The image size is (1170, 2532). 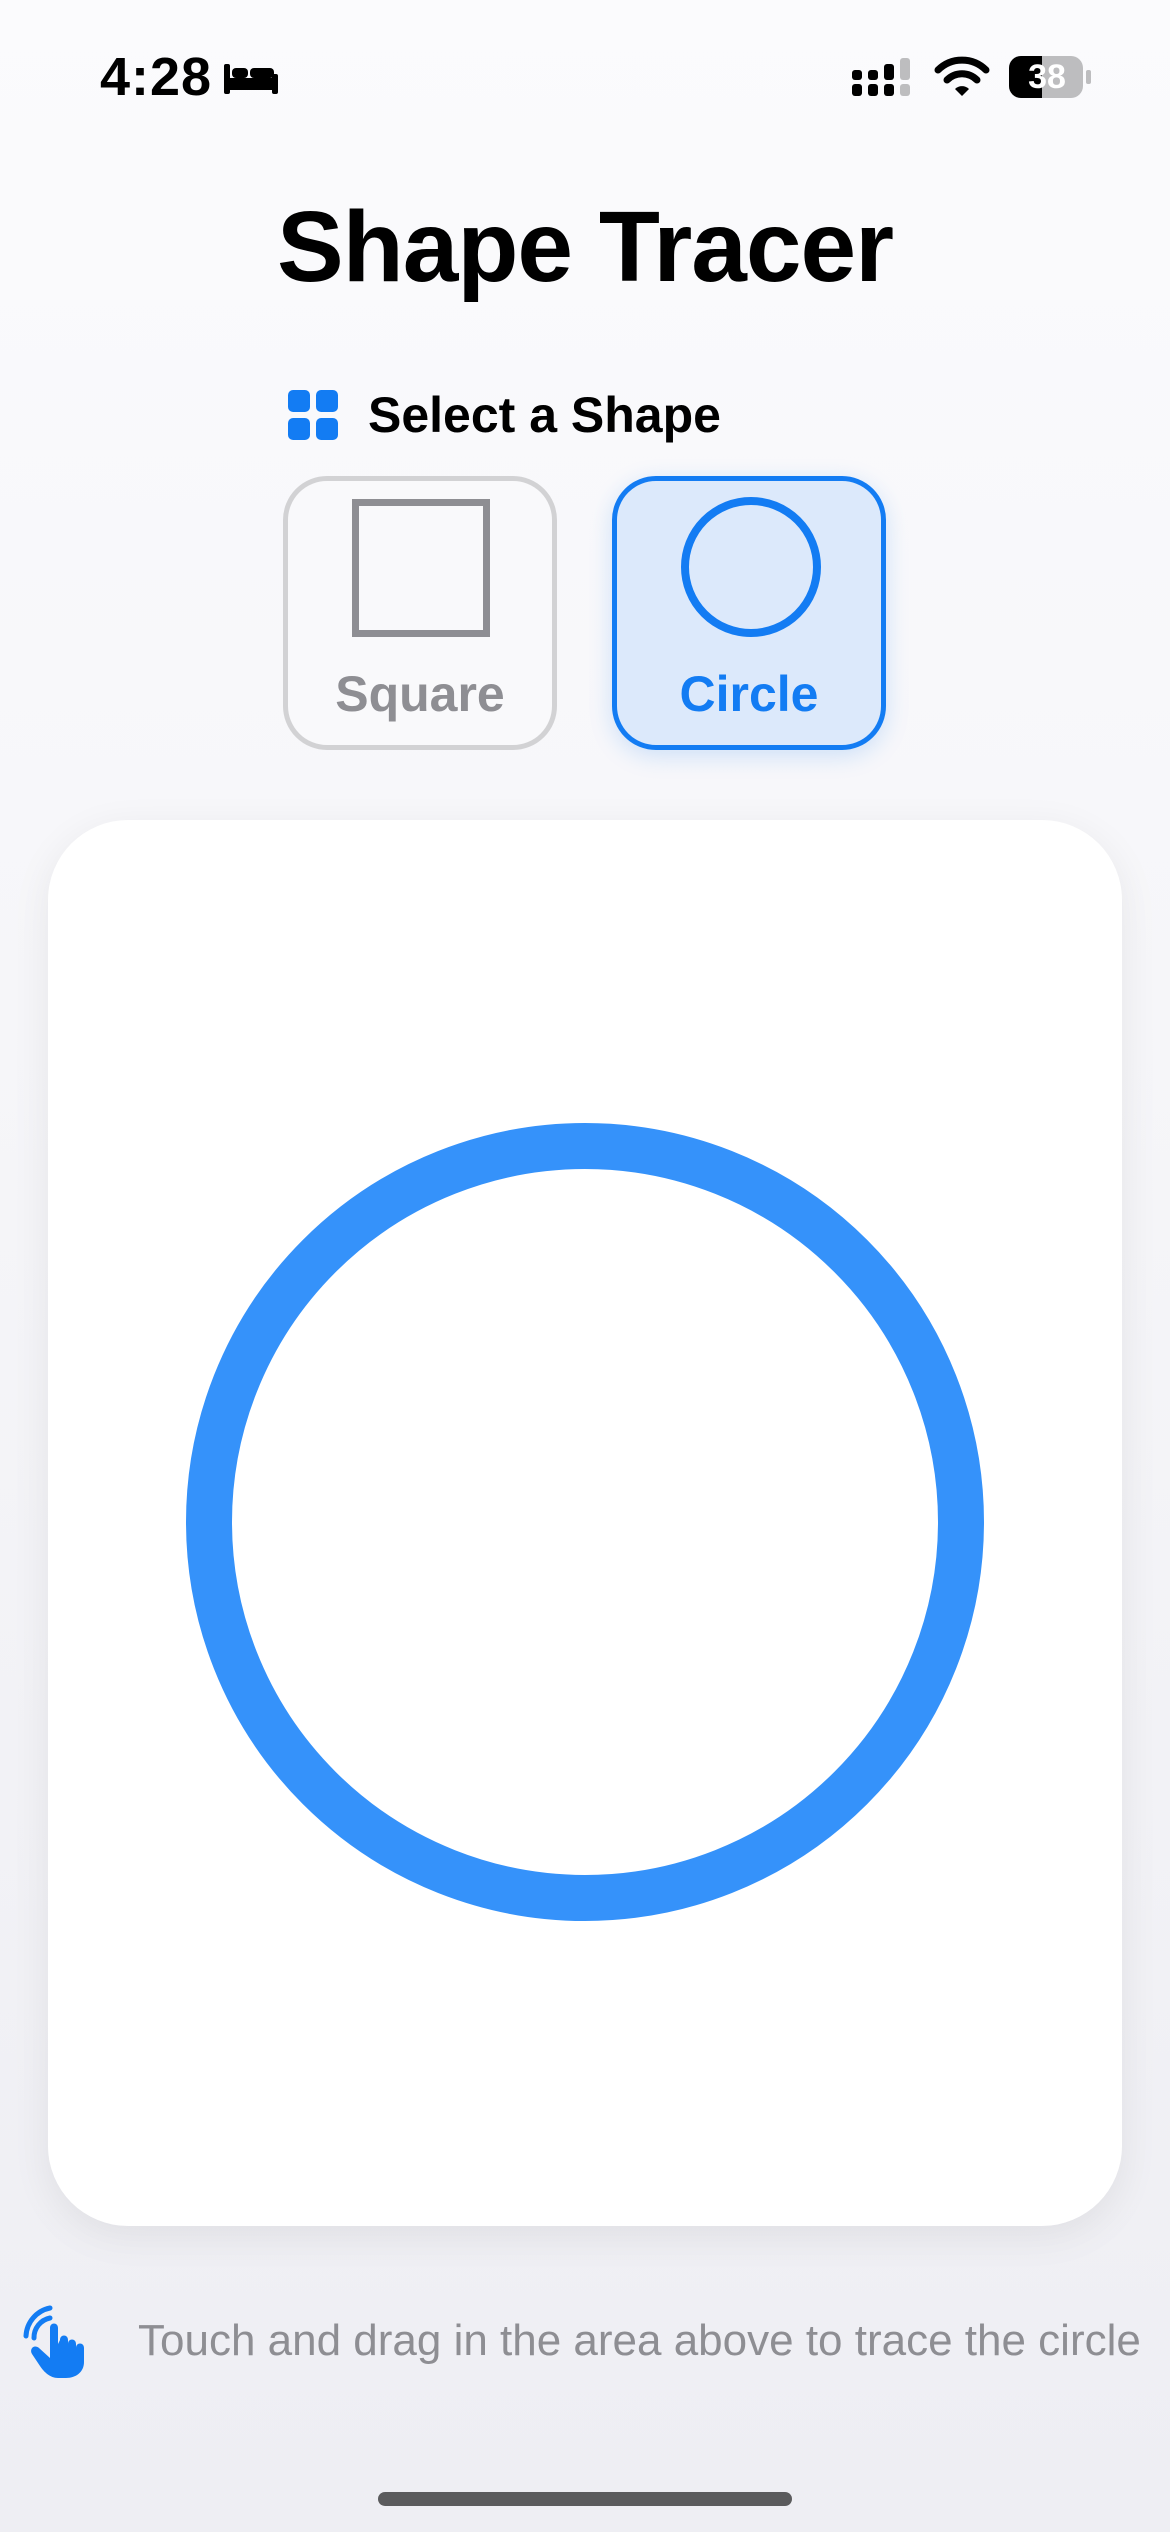 What do you see at coordinates (313, 415) in the screenshot?
I see `grid-icon` at bounding box center [313, 415].